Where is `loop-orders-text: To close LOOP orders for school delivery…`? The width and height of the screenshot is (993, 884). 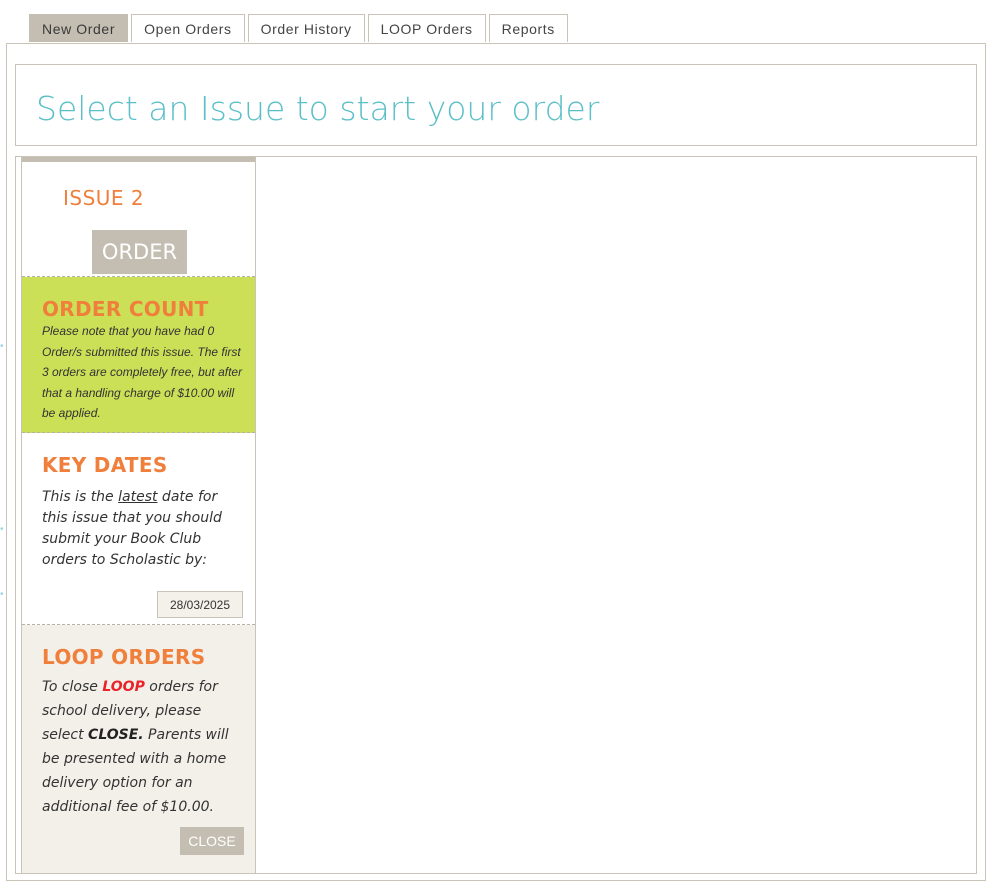
loop-orders-text: To close LOOP orders for school delivery… is located at coordinates (142, 747).